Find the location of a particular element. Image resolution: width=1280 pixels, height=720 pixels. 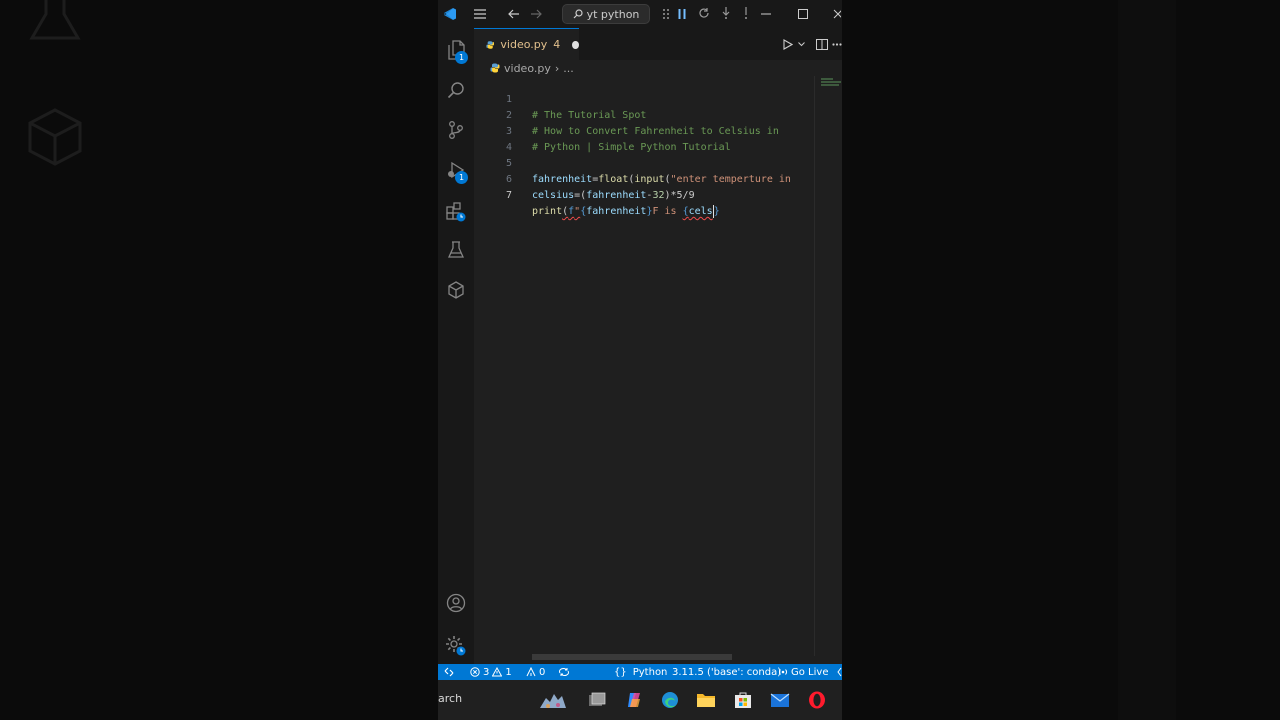

code-text: print(f"{fahrenheit}F is {cels} is located at coordinates (626, 211).